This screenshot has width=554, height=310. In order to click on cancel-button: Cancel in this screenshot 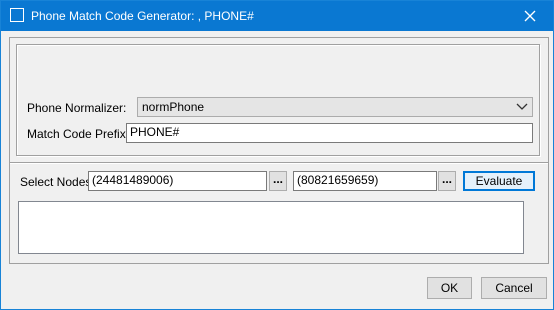, I will do `click(514, 288)`.